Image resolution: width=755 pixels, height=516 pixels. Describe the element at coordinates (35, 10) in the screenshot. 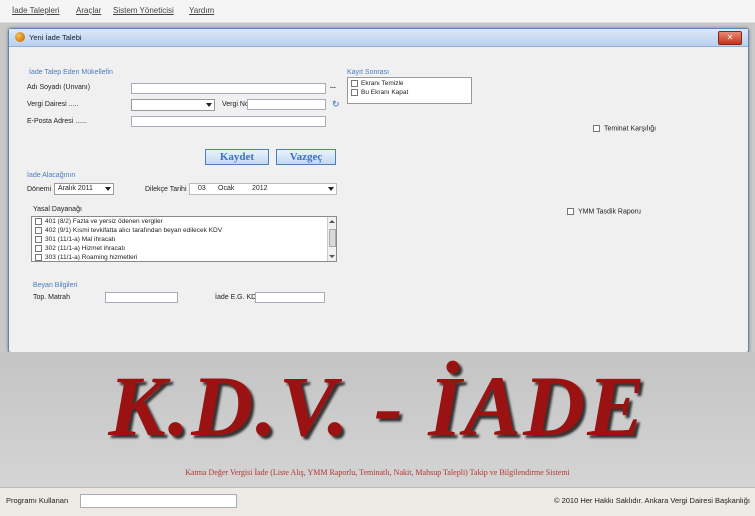

I see `menu-iade-talepleri: İade Talepleri` at that location.